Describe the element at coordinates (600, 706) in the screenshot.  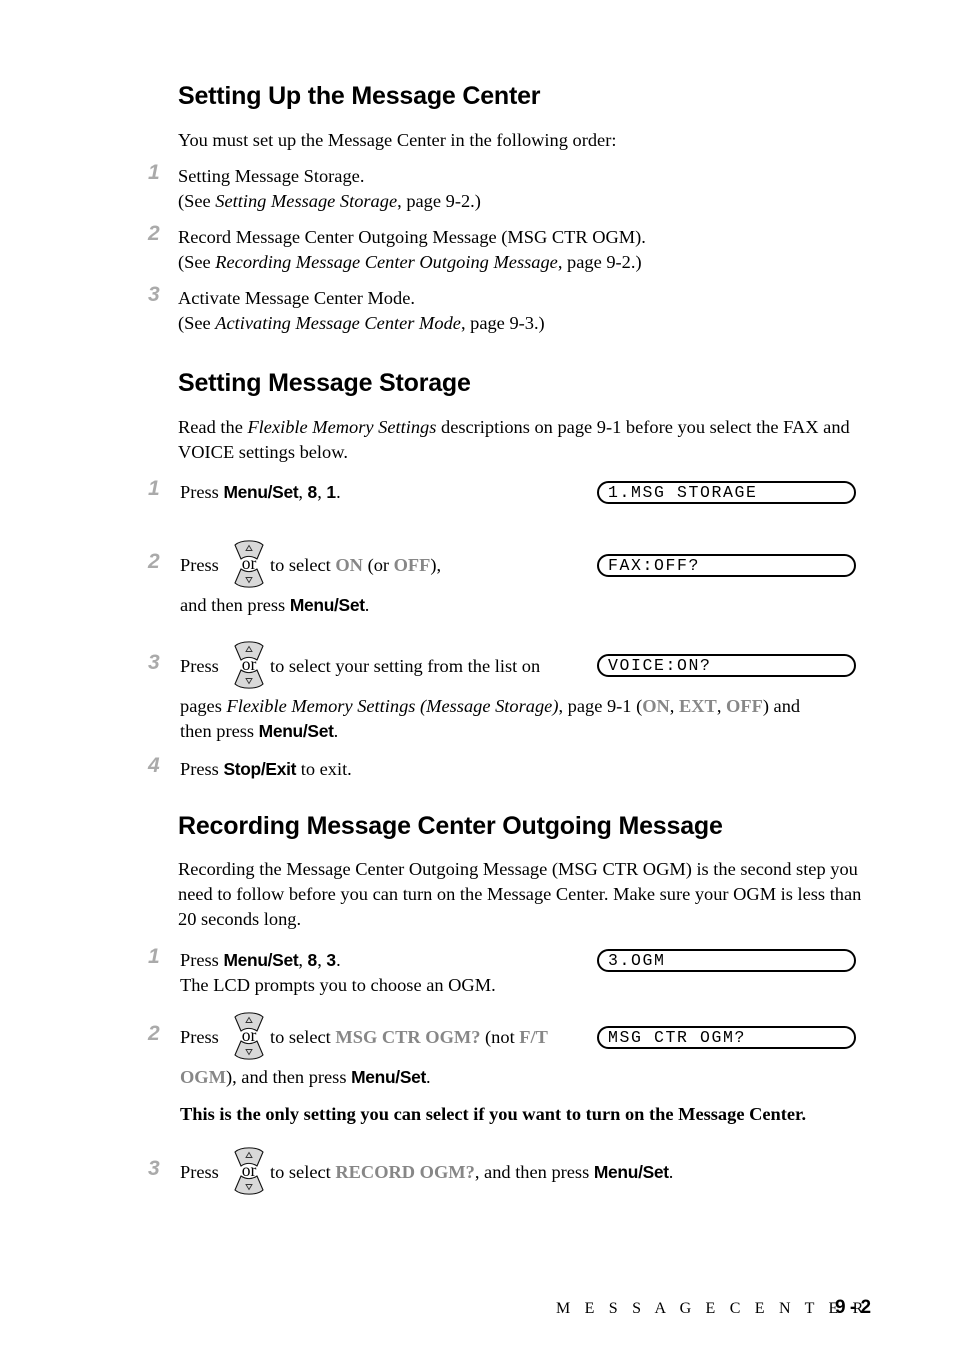
I see `page-ref: , page 9-1 (` at that location.